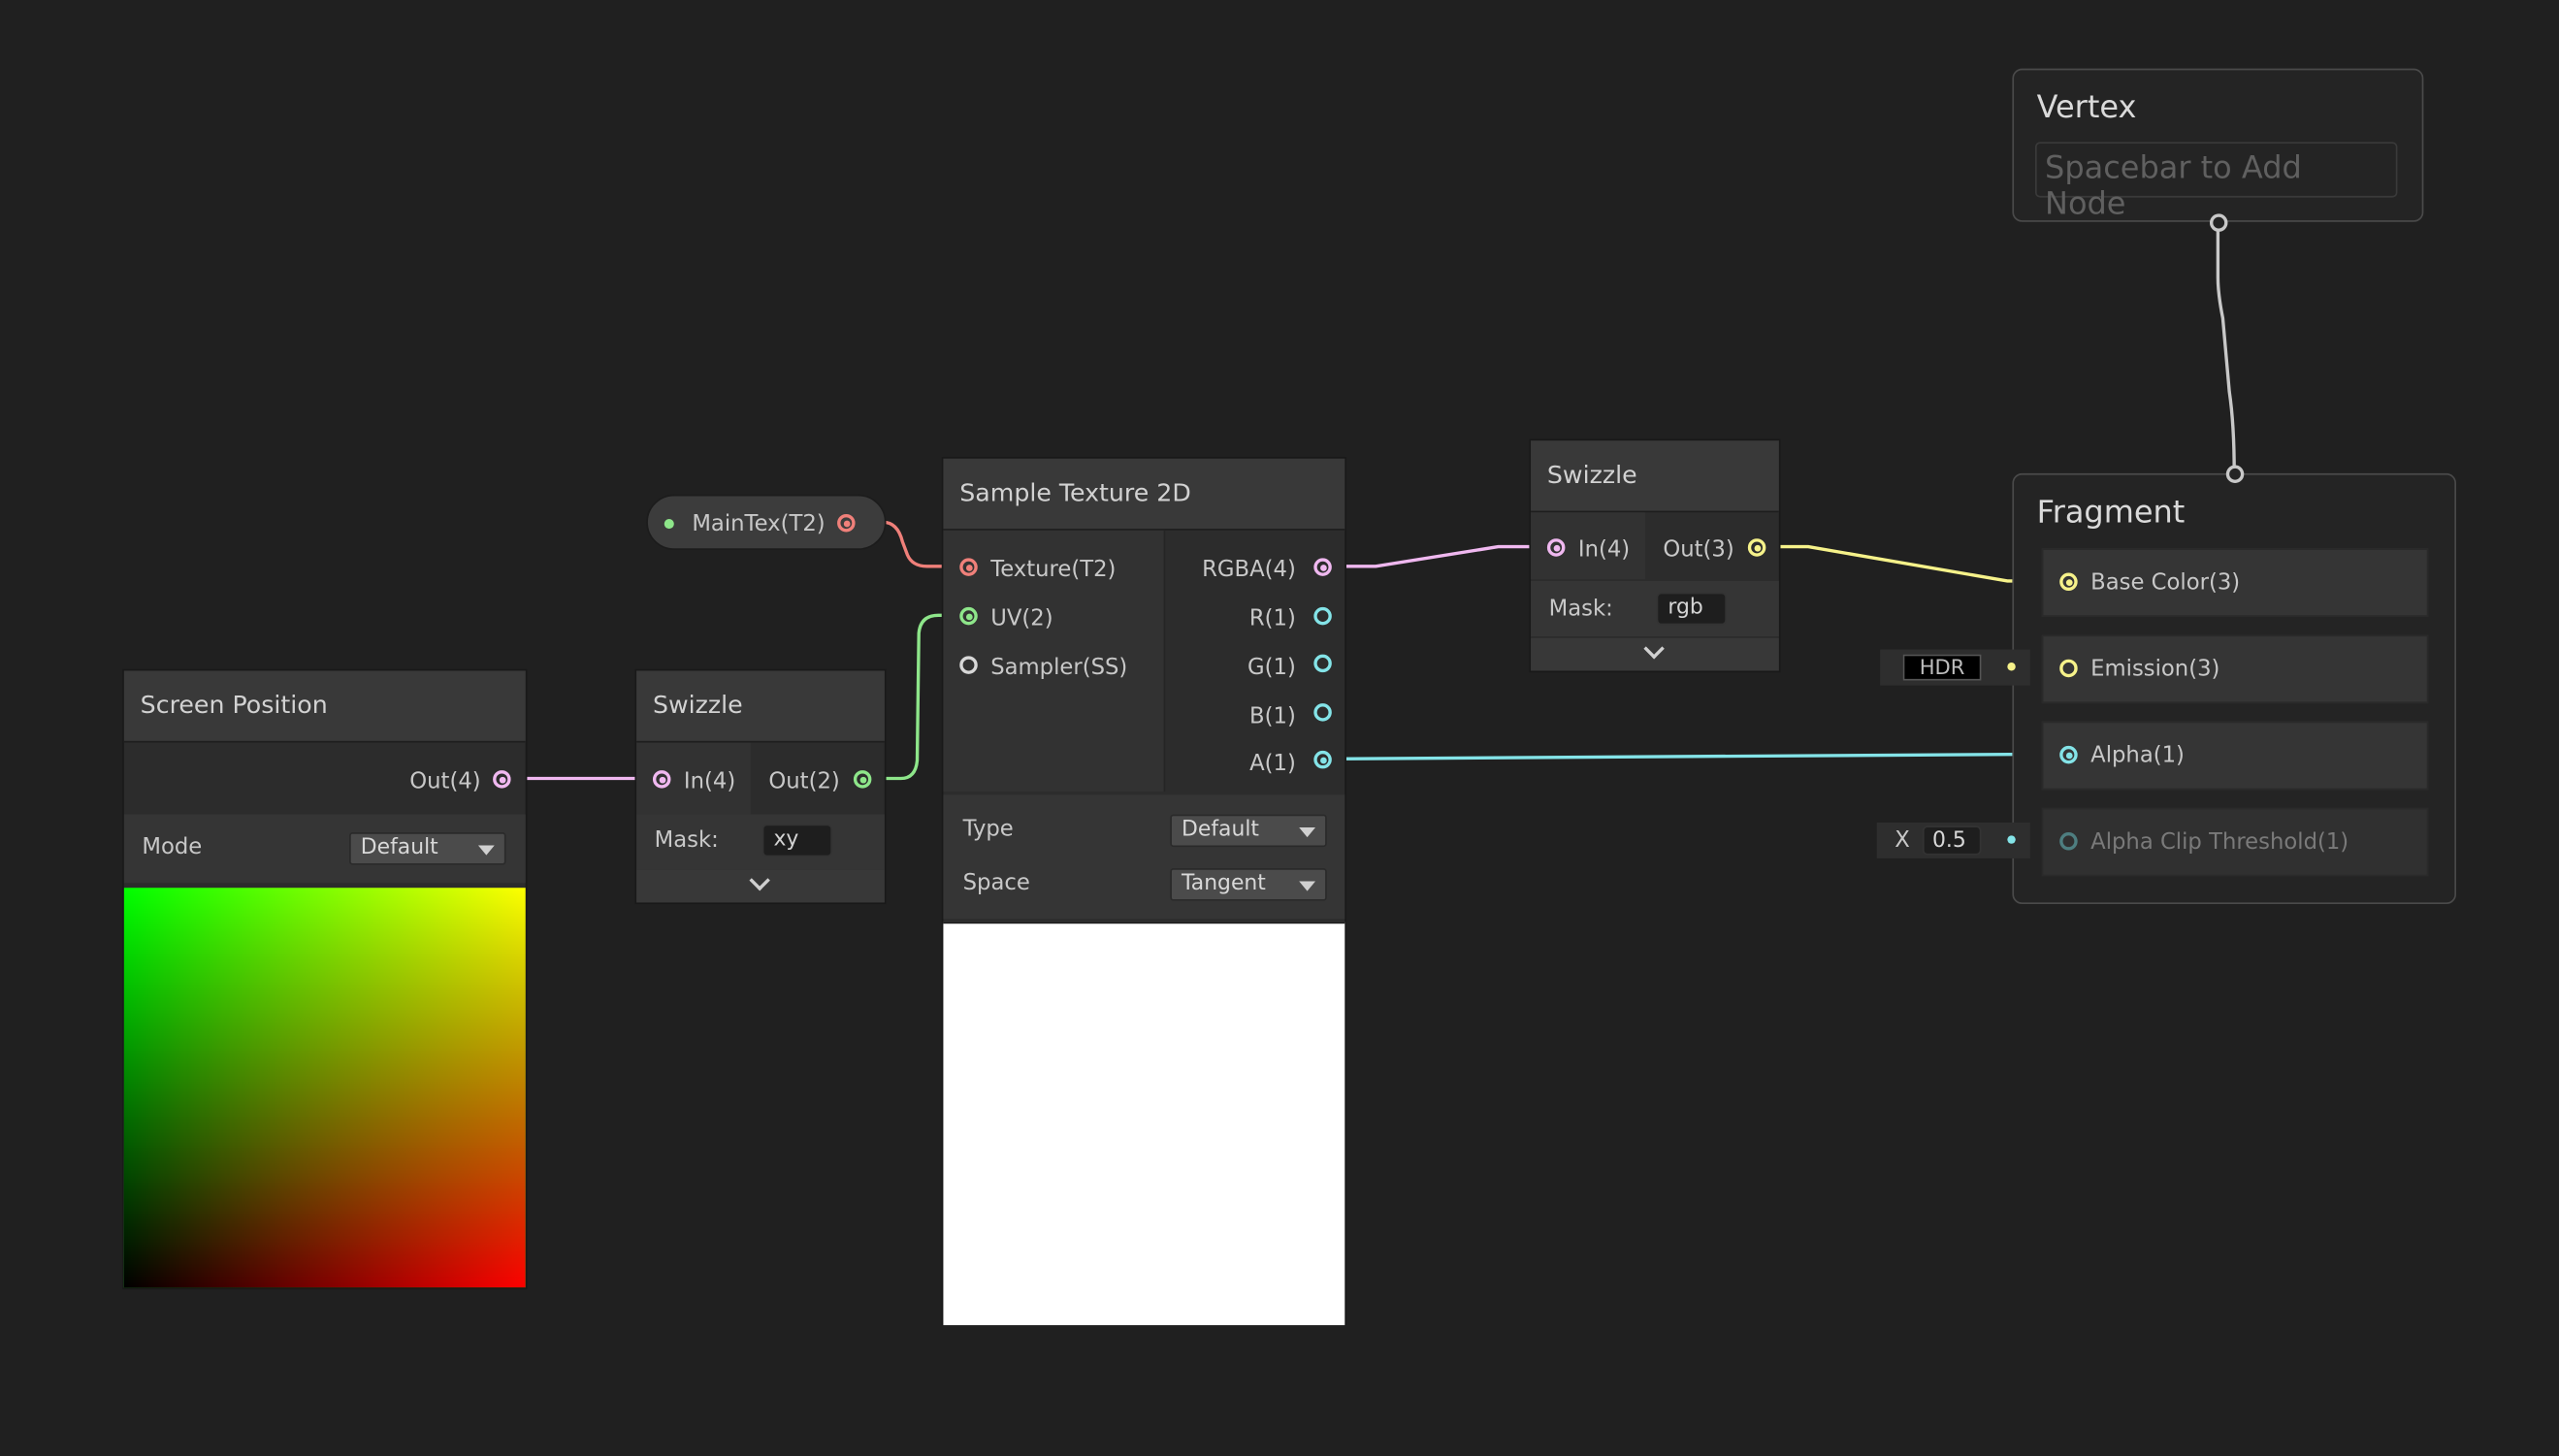 This screenshot has width=2559, height=1456. I want to click on type-dropdown: Default, so click(1248, 831).